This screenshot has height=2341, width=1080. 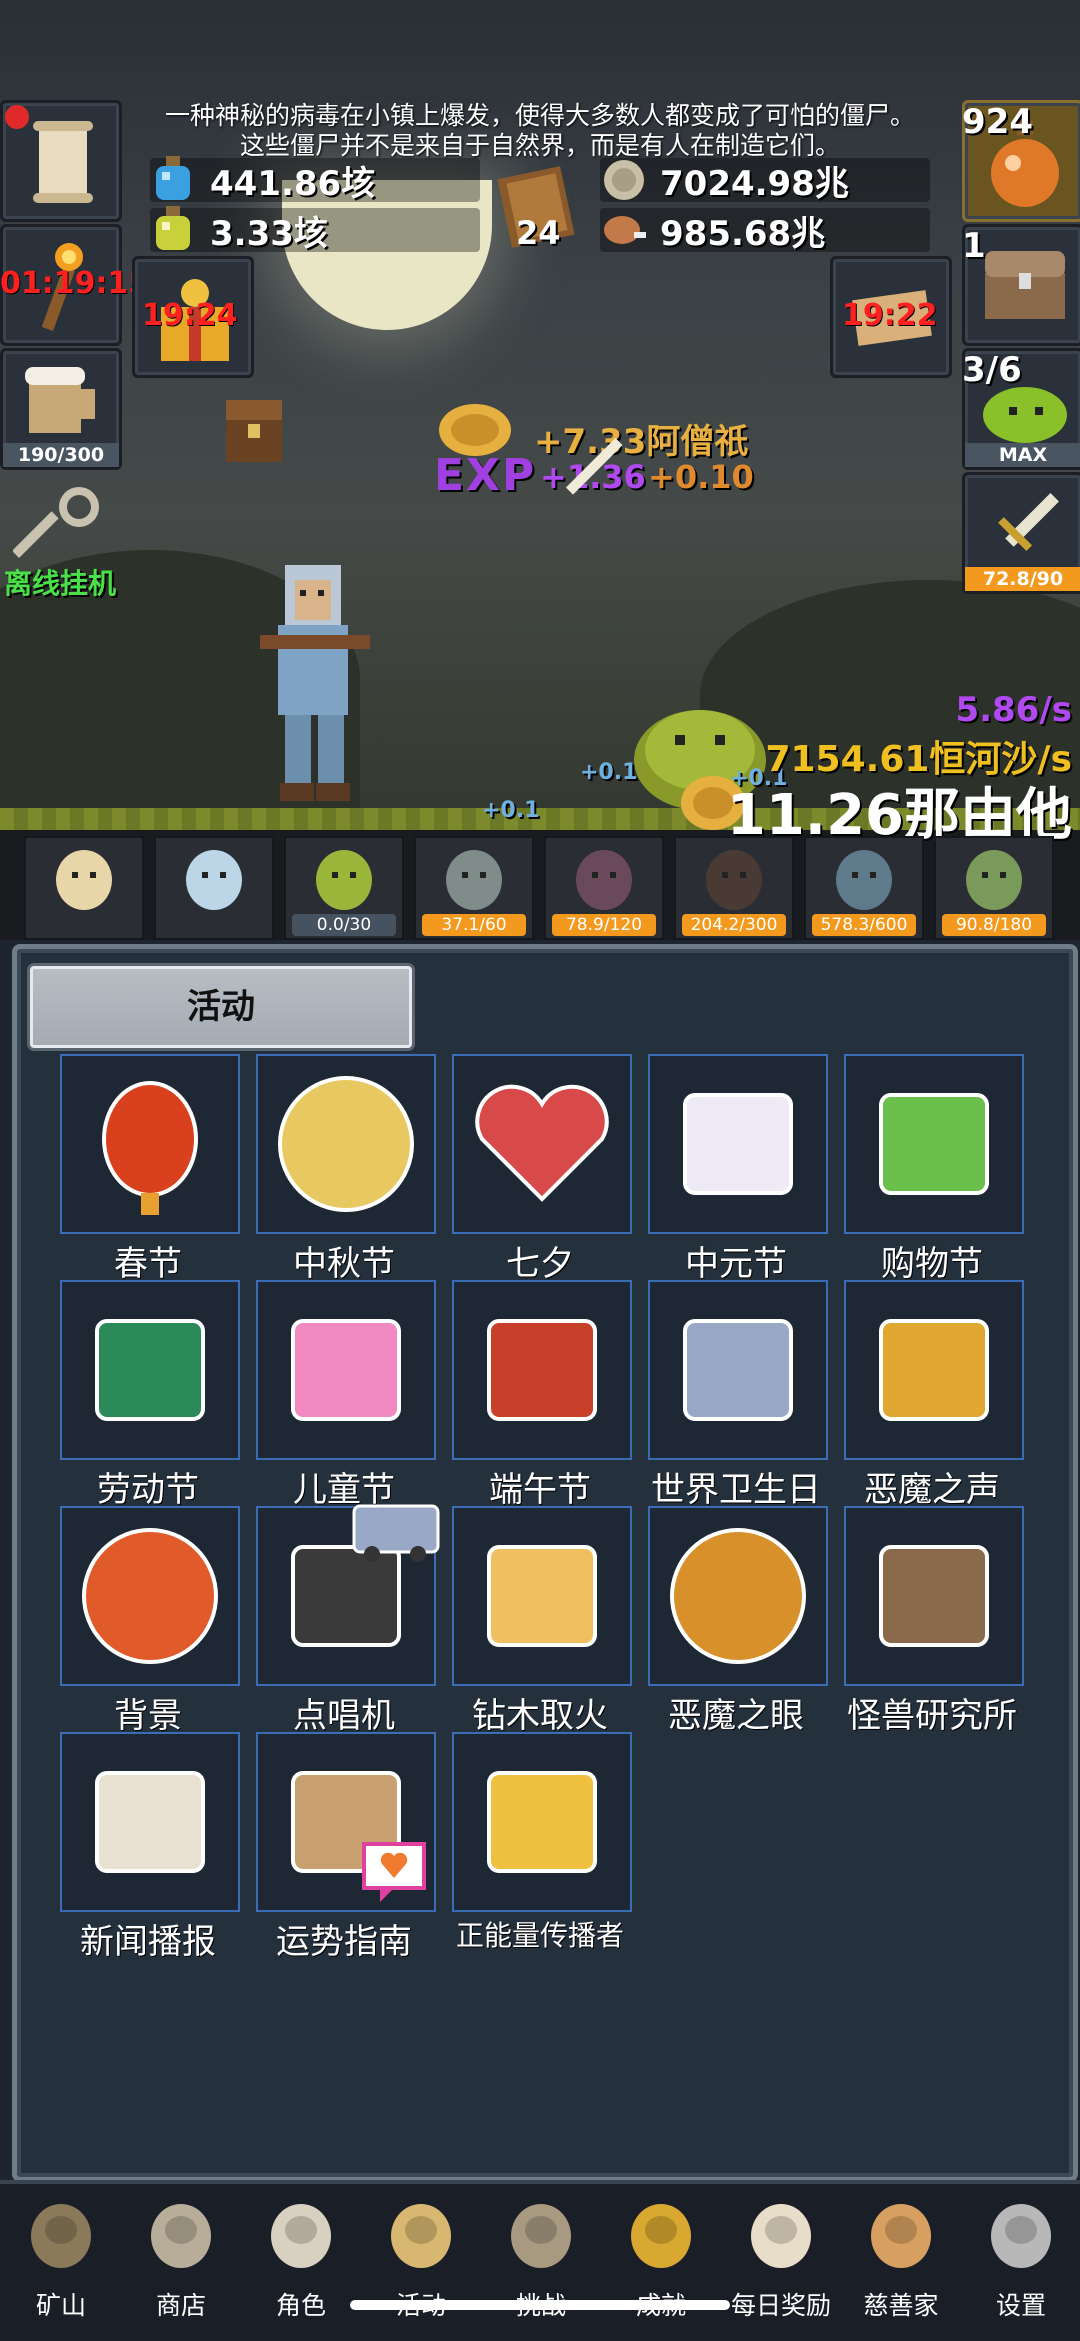 I want to click on torch-stick-icon, so click(x=542, y=1596).